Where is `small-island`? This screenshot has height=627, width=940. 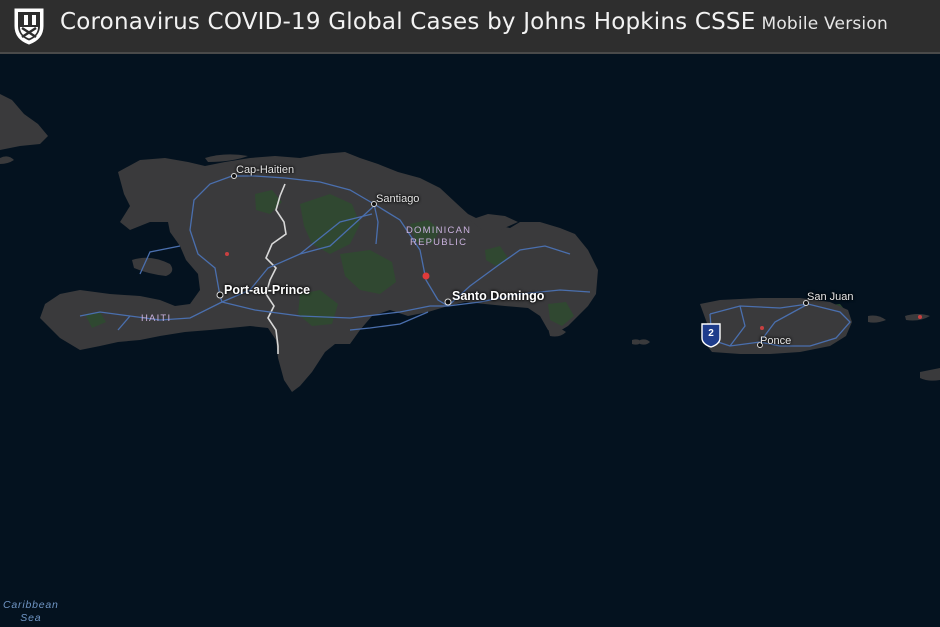 small-island is located at coordinates (7, 160).